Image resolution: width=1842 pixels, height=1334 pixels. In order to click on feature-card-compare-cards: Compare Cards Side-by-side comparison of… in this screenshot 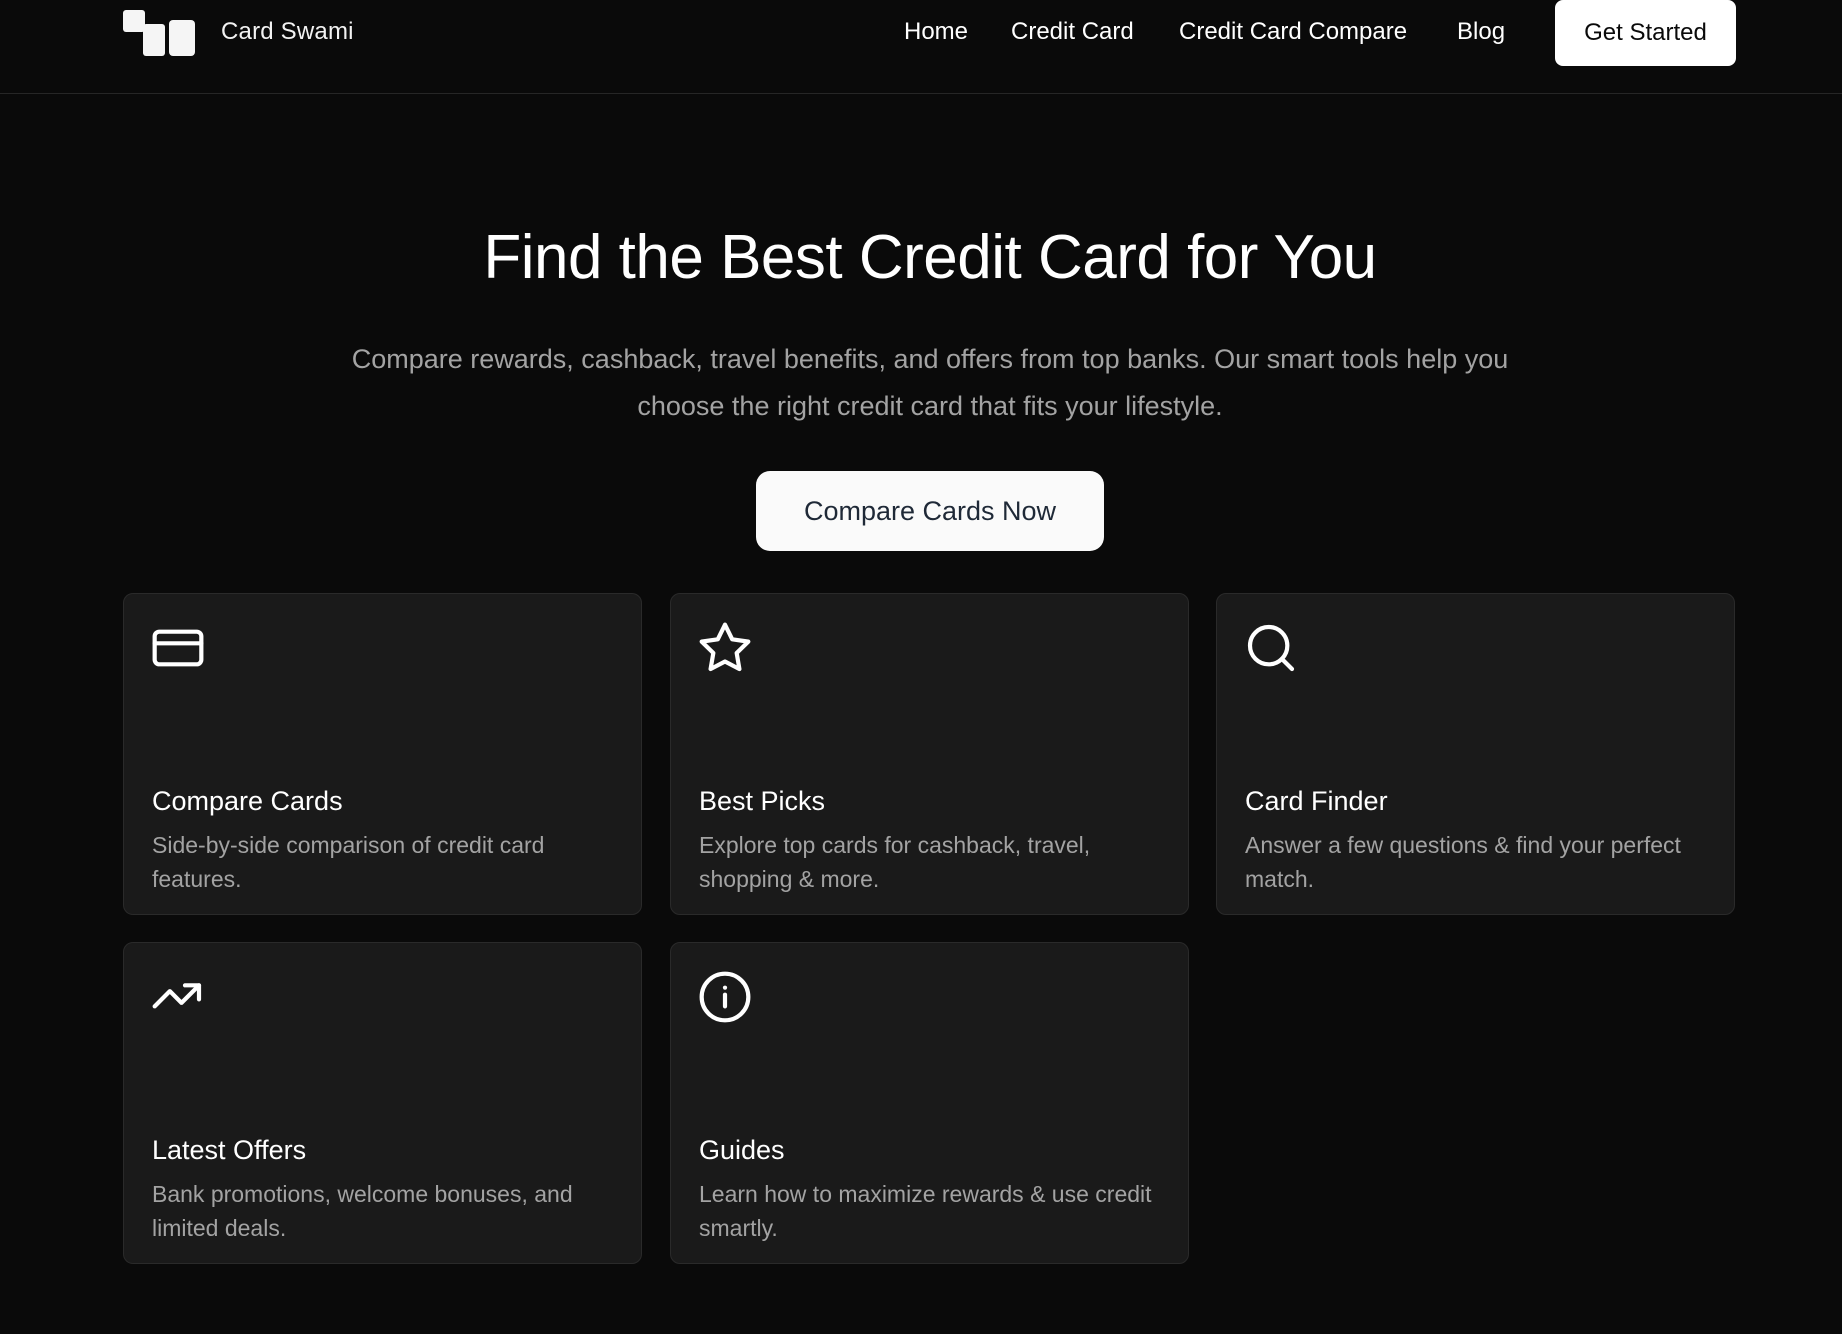, I will do `click(382, 754)`.